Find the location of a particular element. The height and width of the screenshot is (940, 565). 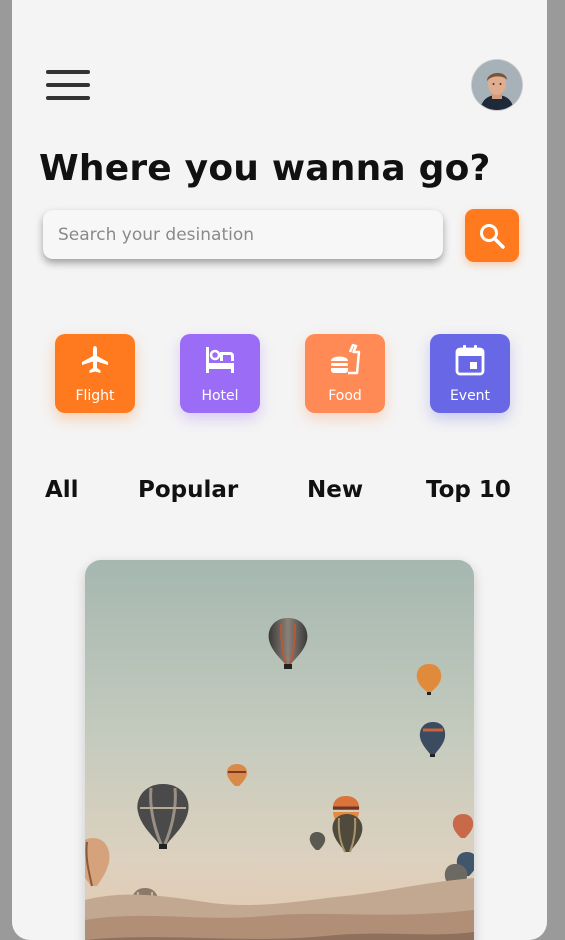

hotel-bed-icon is located at coordinates (220, 360).